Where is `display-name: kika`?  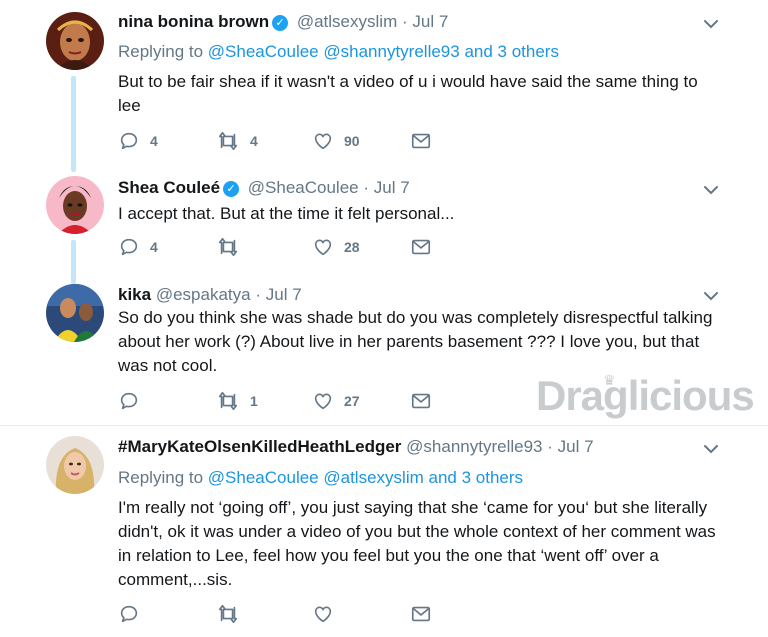 display-name: kika is located at coordinates (134, 294).